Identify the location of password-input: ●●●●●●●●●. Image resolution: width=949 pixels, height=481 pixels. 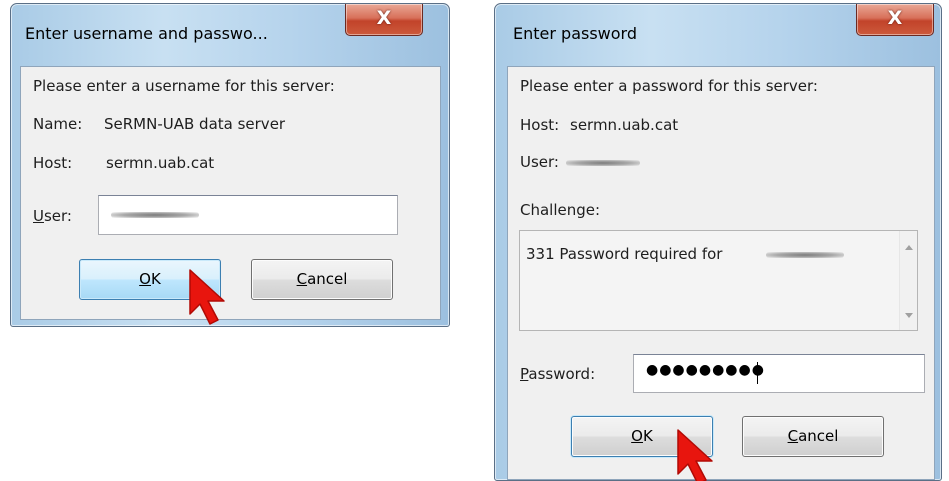
(779, 373).